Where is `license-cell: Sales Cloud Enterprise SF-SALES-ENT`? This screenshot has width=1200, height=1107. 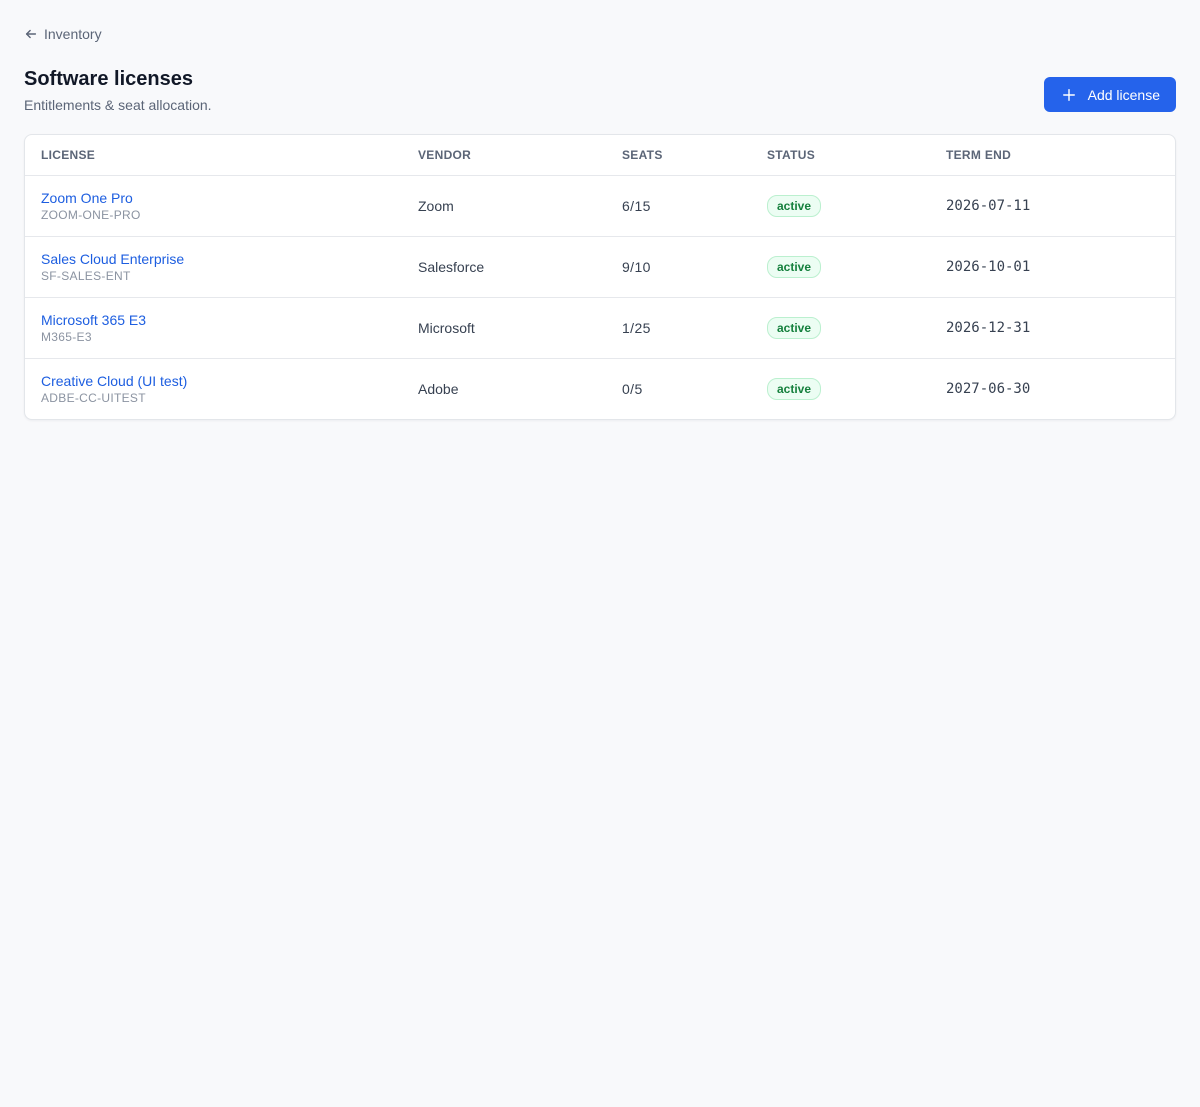
license-cell: Sales Cloud Enterprise SF-SALES-ENT is located at coordinates (213, 267).